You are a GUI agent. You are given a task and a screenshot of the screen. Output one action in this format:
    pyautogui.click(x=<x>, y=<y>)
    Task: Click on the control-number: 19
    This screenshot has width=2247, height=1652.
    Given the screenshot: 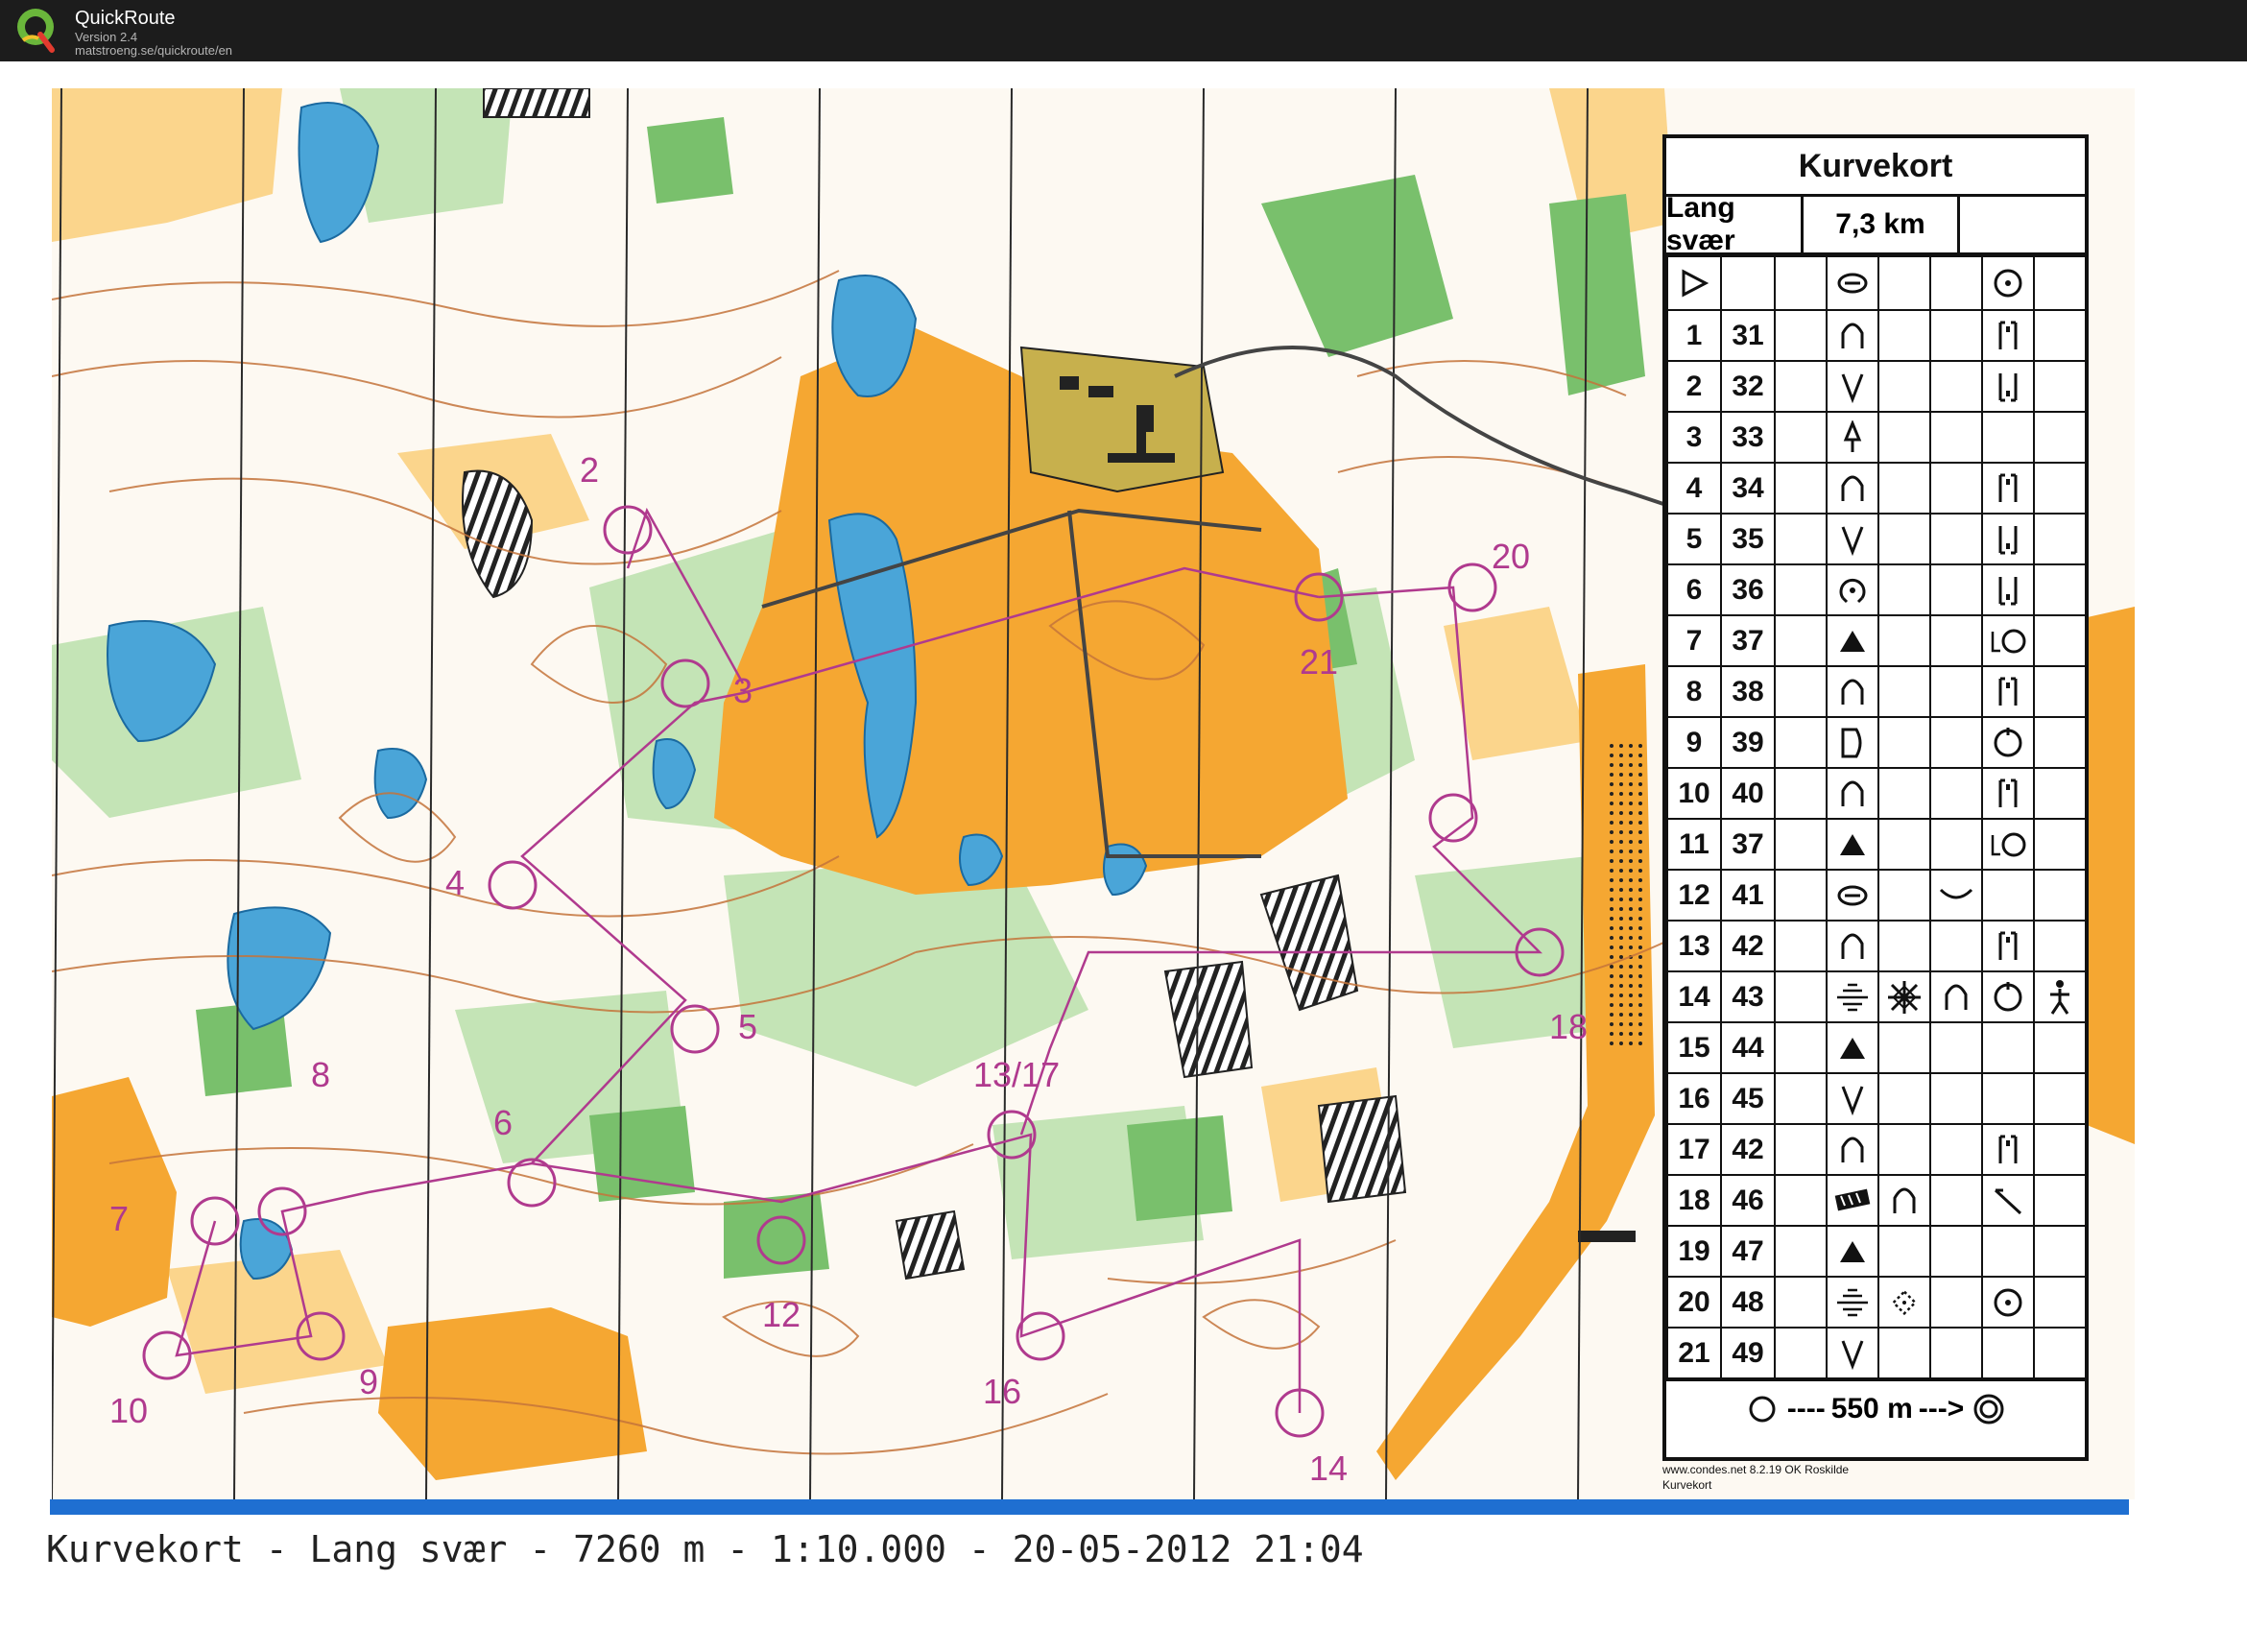 What is the action you would take?
    pyautogui.click(x=1694, y=1251)
    